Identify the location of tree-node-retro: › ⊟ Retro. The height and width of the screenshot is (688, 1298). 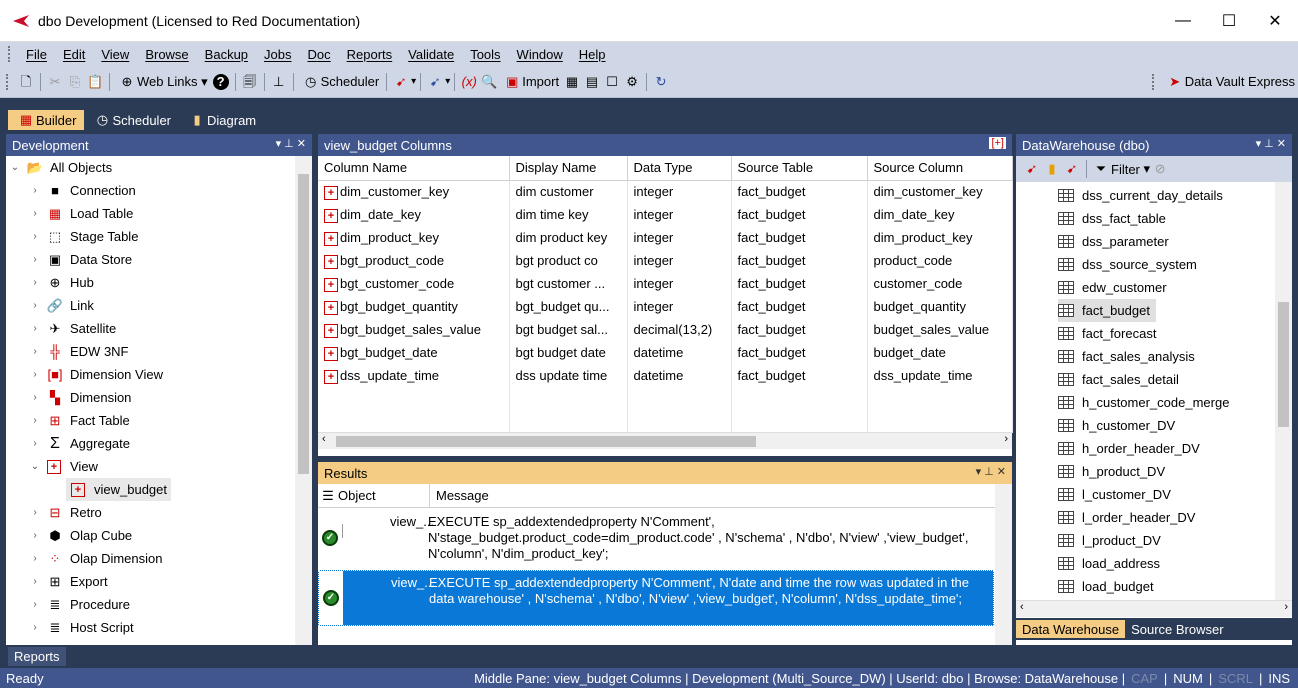
(64, 512).